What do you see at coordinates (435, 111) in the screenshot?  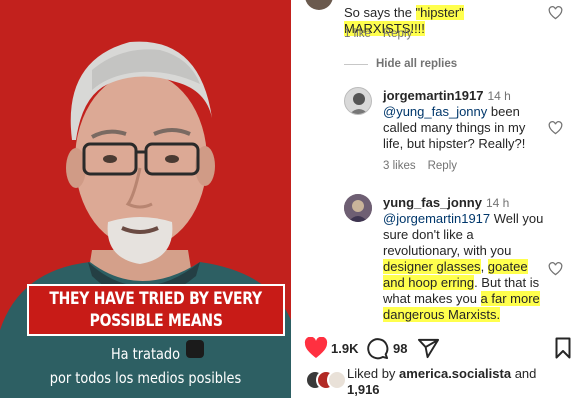 I see `reply-1-mention: @yung_fas_jonny` at bounding box center [435, 111].